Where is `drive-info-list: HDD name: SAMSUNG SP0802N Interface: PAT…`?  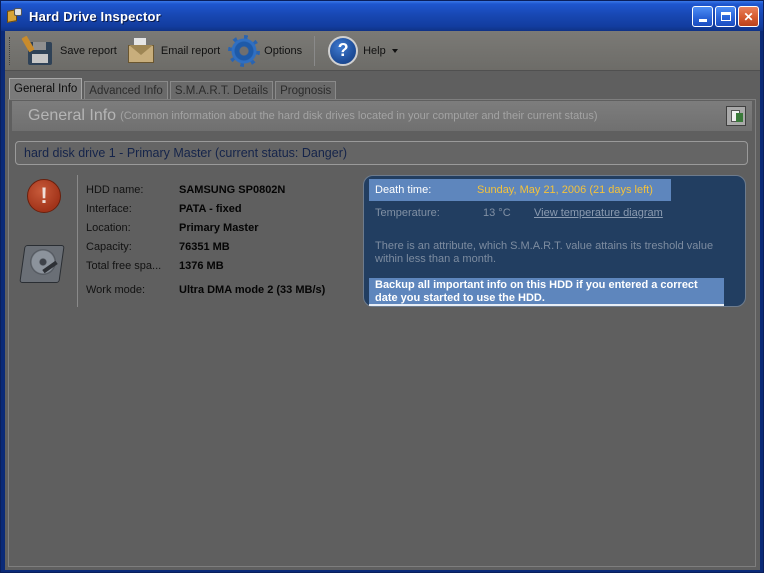
drive-info-list: HDD name: SAMSUNG SP0802N Interface: PAT… is located at coordinates (205, 239).